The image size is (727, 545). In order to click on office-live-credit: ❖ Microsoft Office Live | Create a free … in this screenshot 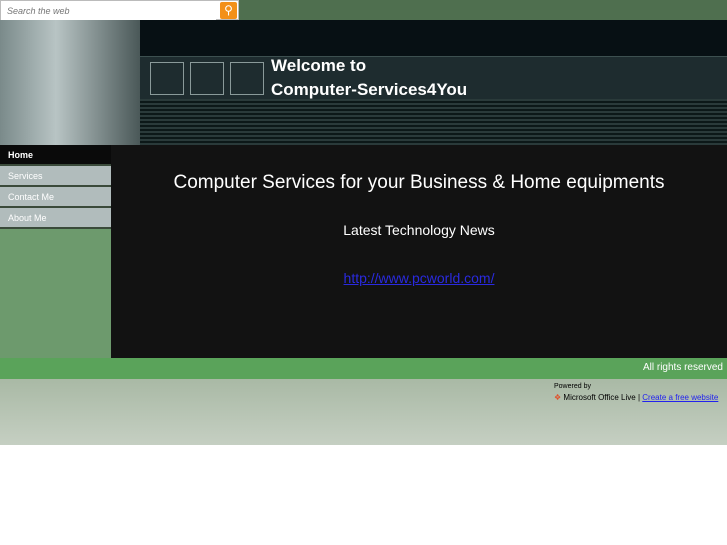, I will do `click(636, 397)`.